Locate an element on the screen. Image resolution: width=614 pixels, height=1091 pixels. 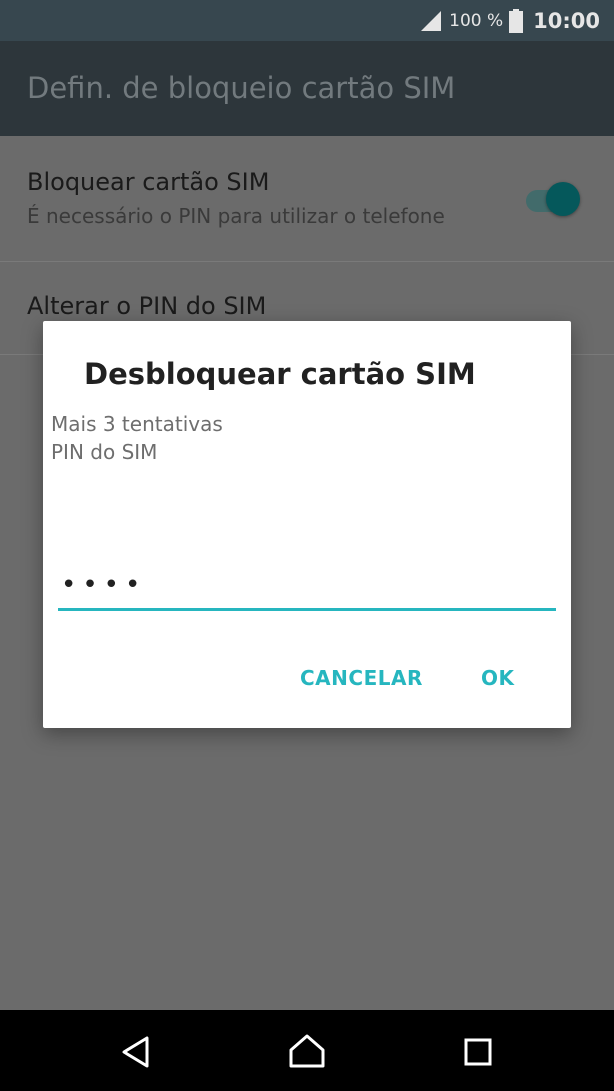
app-bar: Defin. de bloqueio cartão SIM is located at coordinates (307, 88).